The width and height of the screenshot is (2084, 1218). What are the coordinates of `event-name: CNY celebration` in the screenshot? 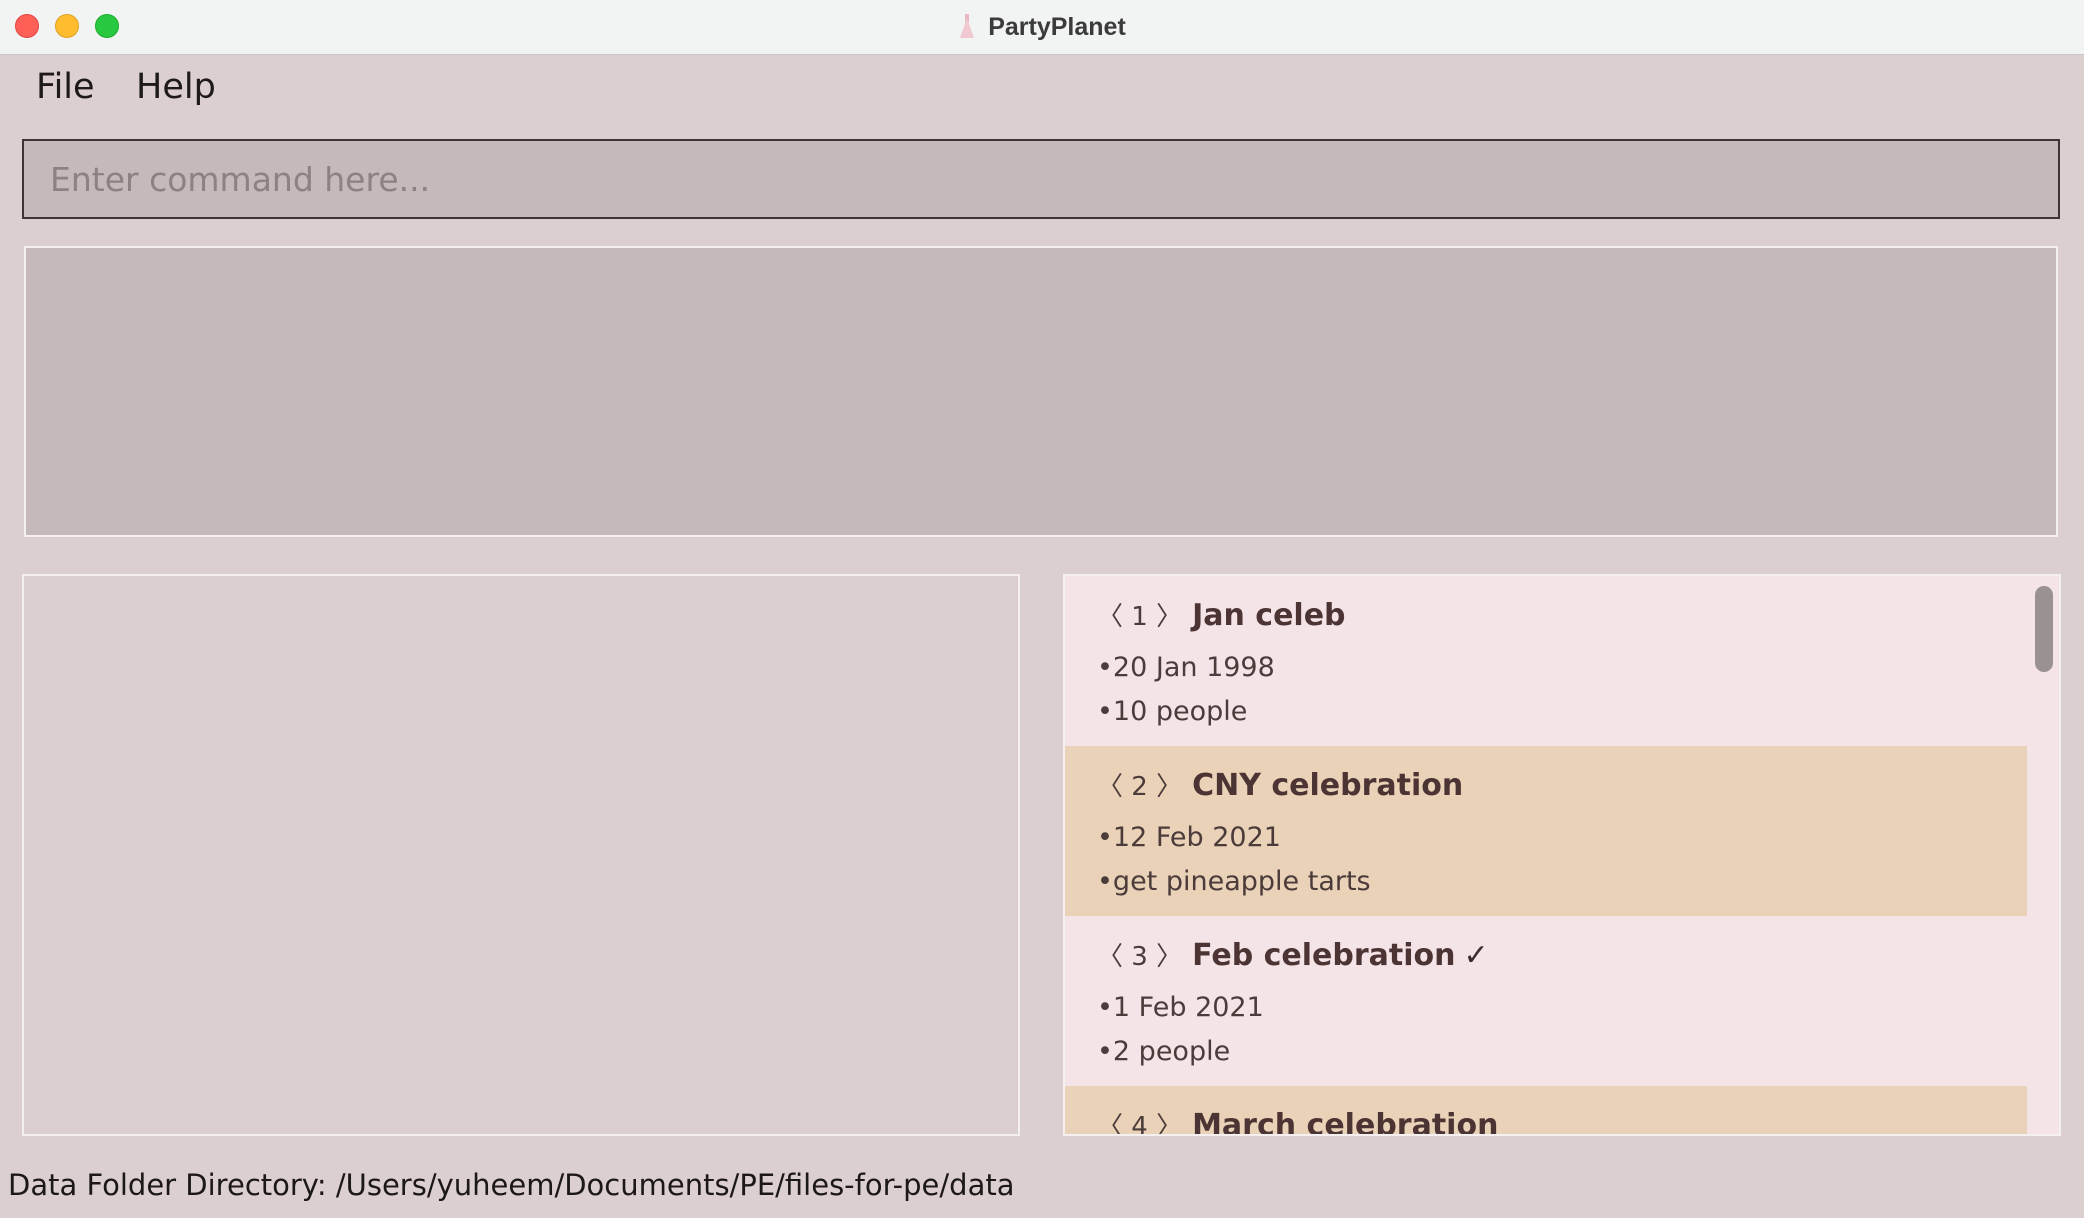 It's located at (1328, 785).